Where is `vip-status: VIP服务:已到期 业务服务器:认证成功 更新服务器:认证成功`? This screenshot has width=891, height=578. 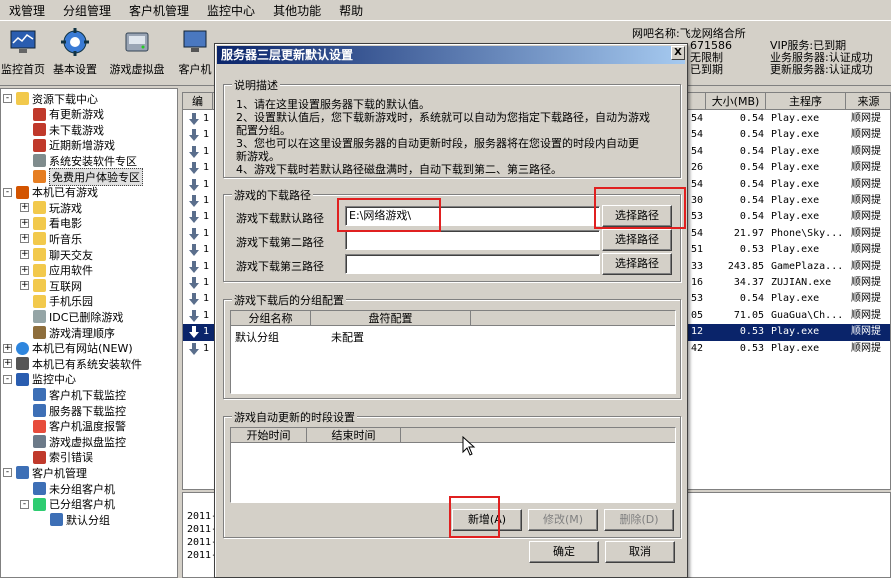
vip-status: VIP服务:已到期 业务服务器:认证成功 更新服务器:认证成功 is located at coordinates (821, 57).